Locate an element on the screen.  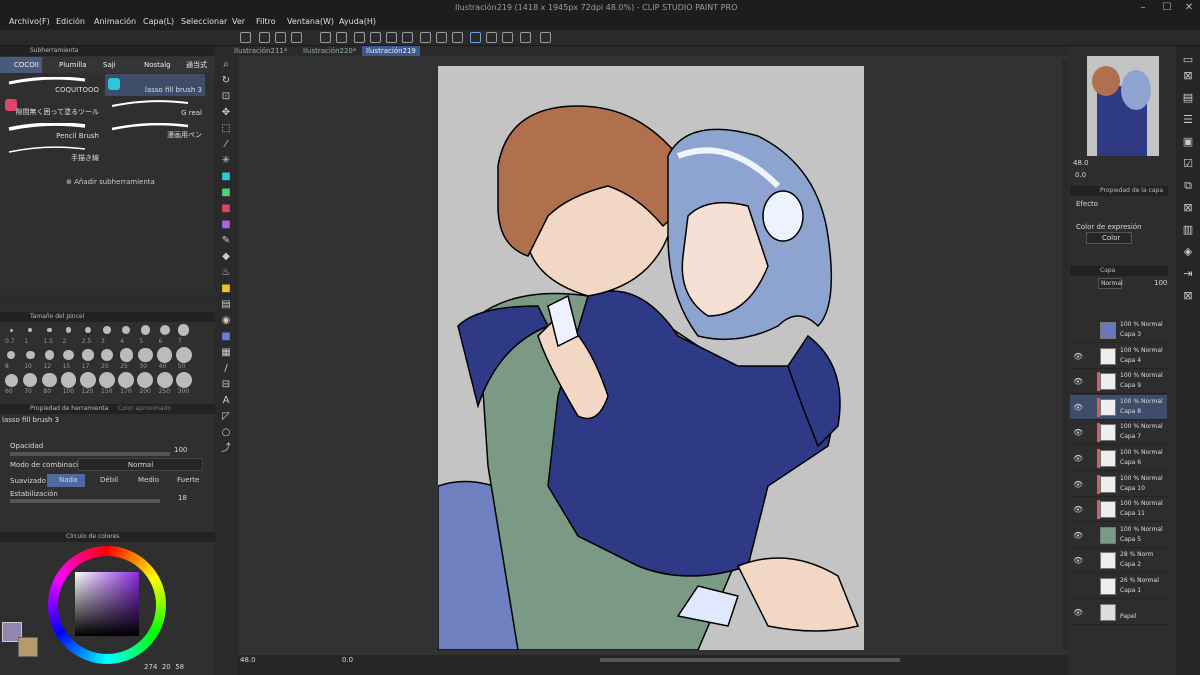
menu-capa: Capa(L) is located at coordinates (158, 21).